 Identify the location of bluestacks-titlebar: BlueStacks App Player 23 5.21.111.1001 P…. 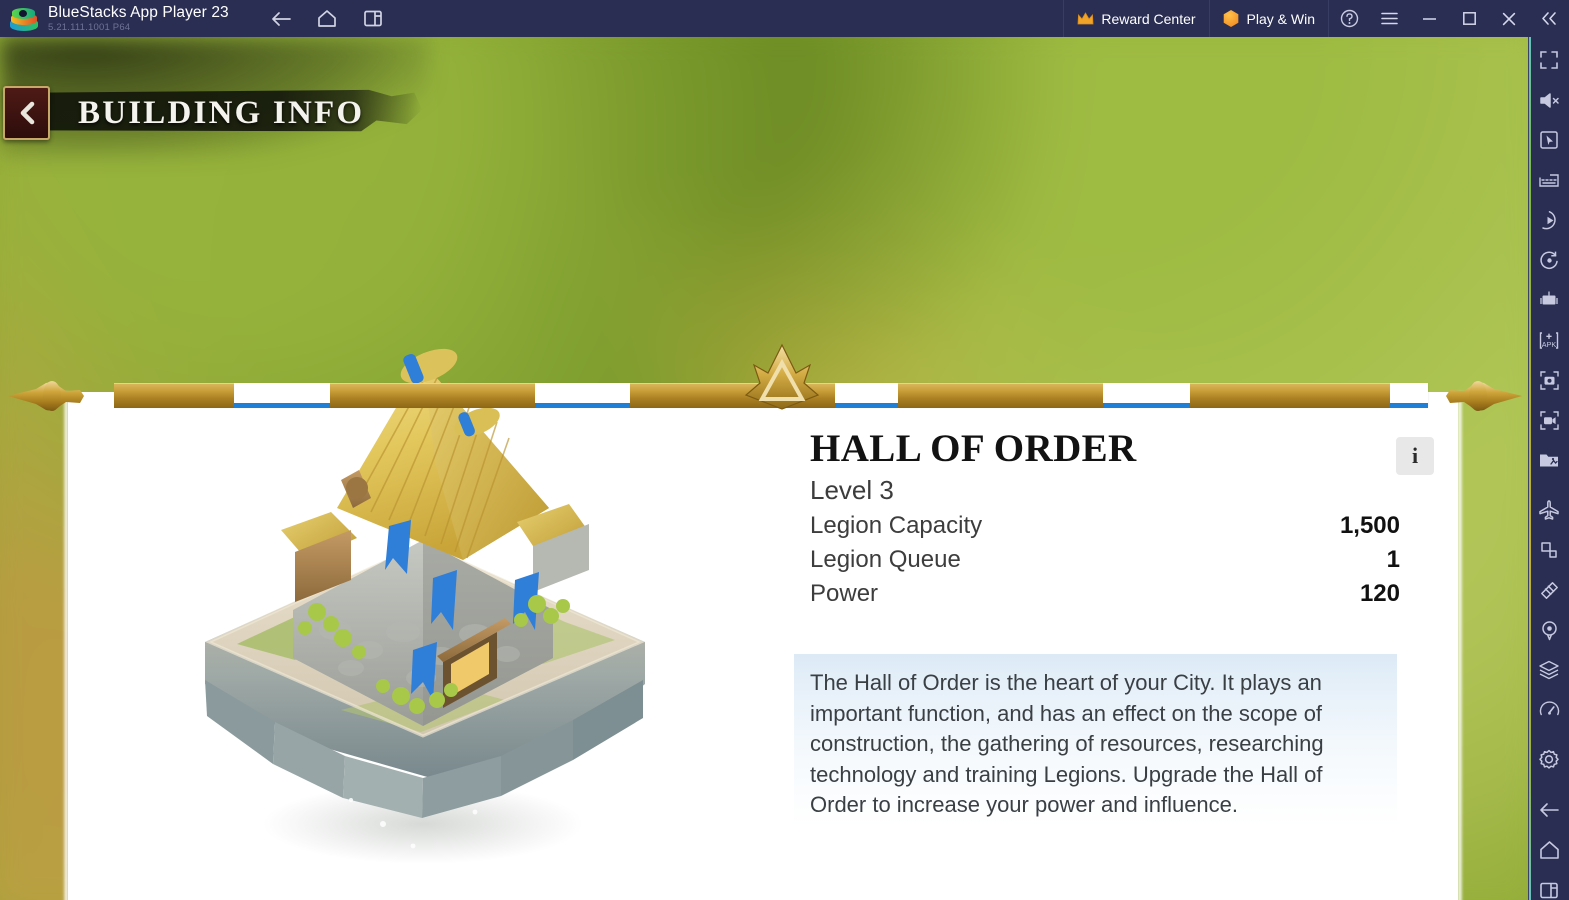
(784, 18).